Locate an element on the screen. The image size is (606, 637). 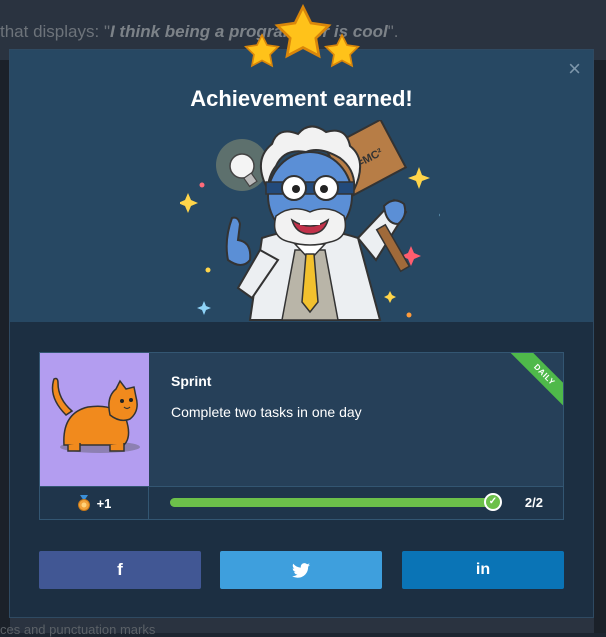
close-button: × is located at coordinates (574, 69).